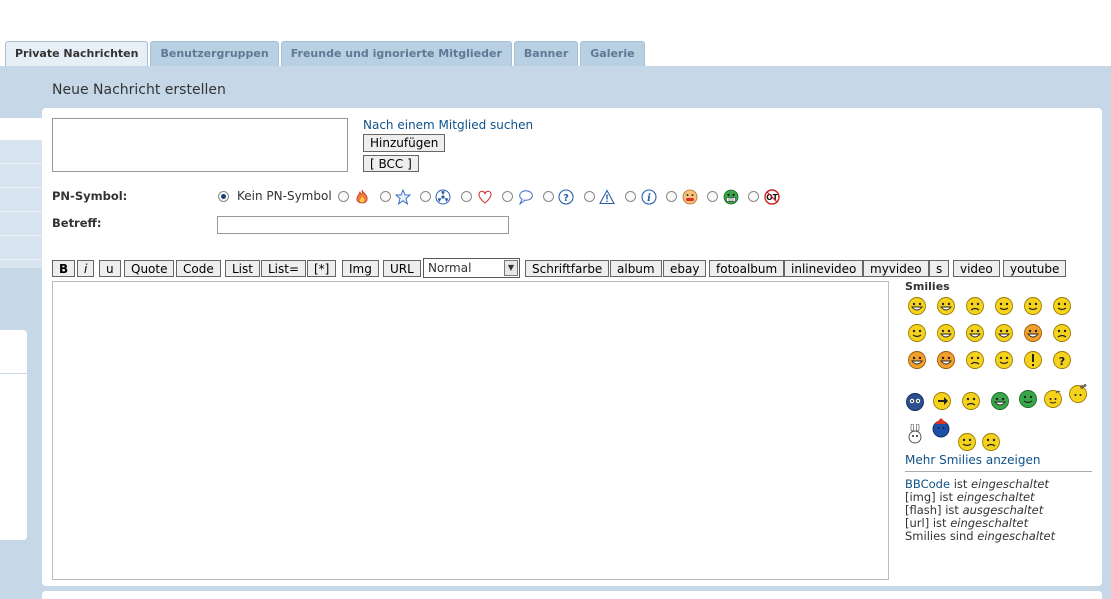  I want to click on pm-symbol-fire-radio, so click(343, 196).